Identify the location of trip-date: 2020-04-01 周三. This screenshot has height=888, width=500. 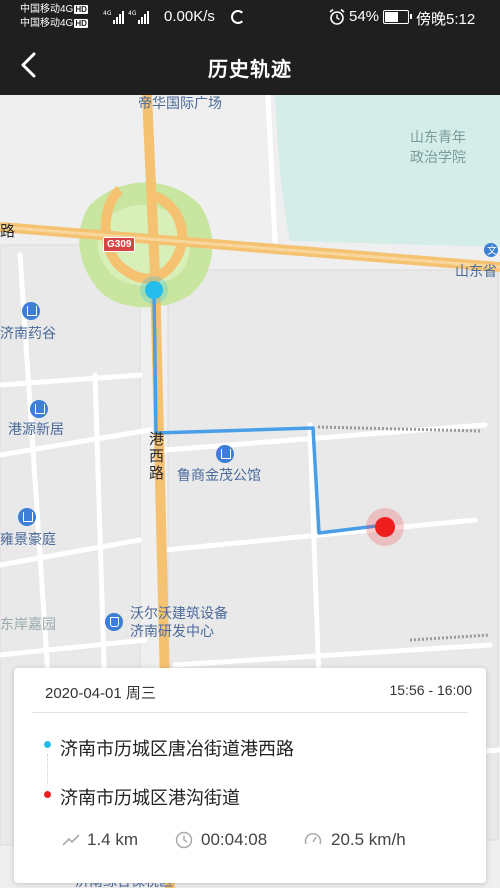
(100, 693).